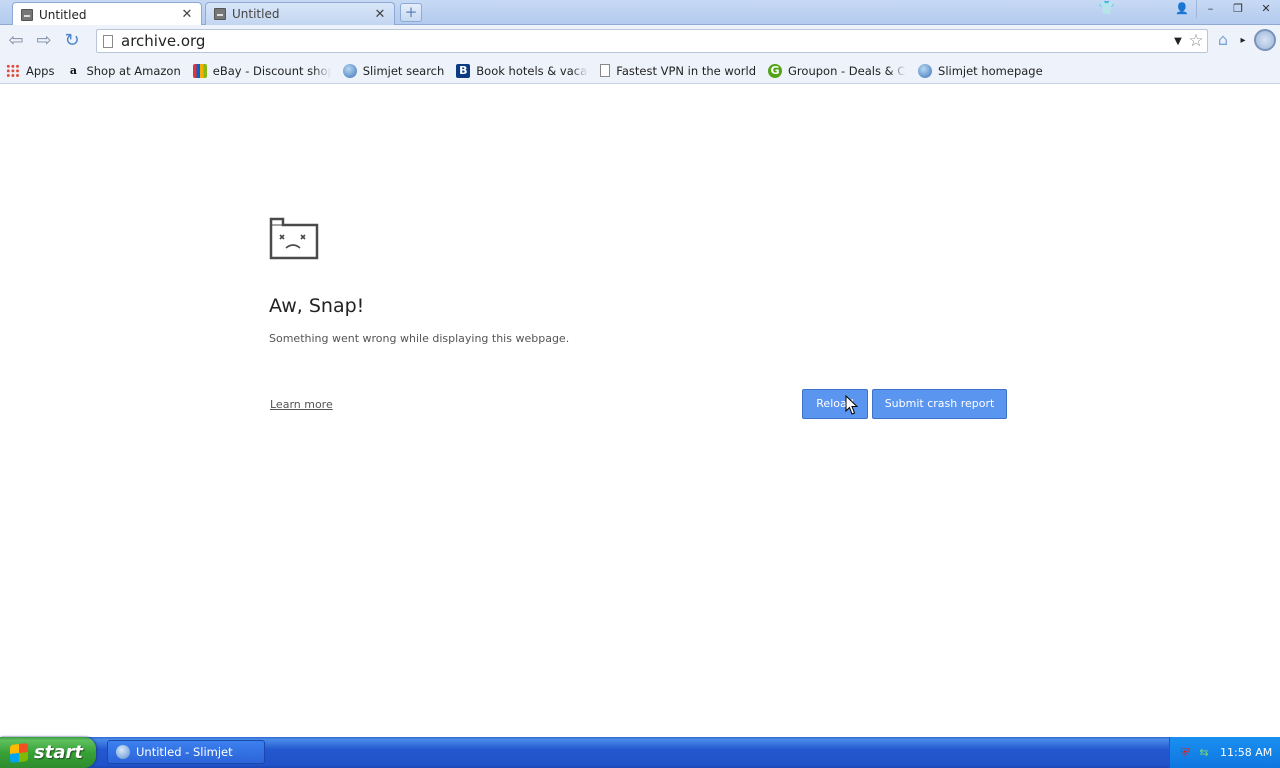  What do you see at coordinates (1204, 753) in the screenshot?
I see `network-icon: ⇆` at bounding box center [1204, 753].